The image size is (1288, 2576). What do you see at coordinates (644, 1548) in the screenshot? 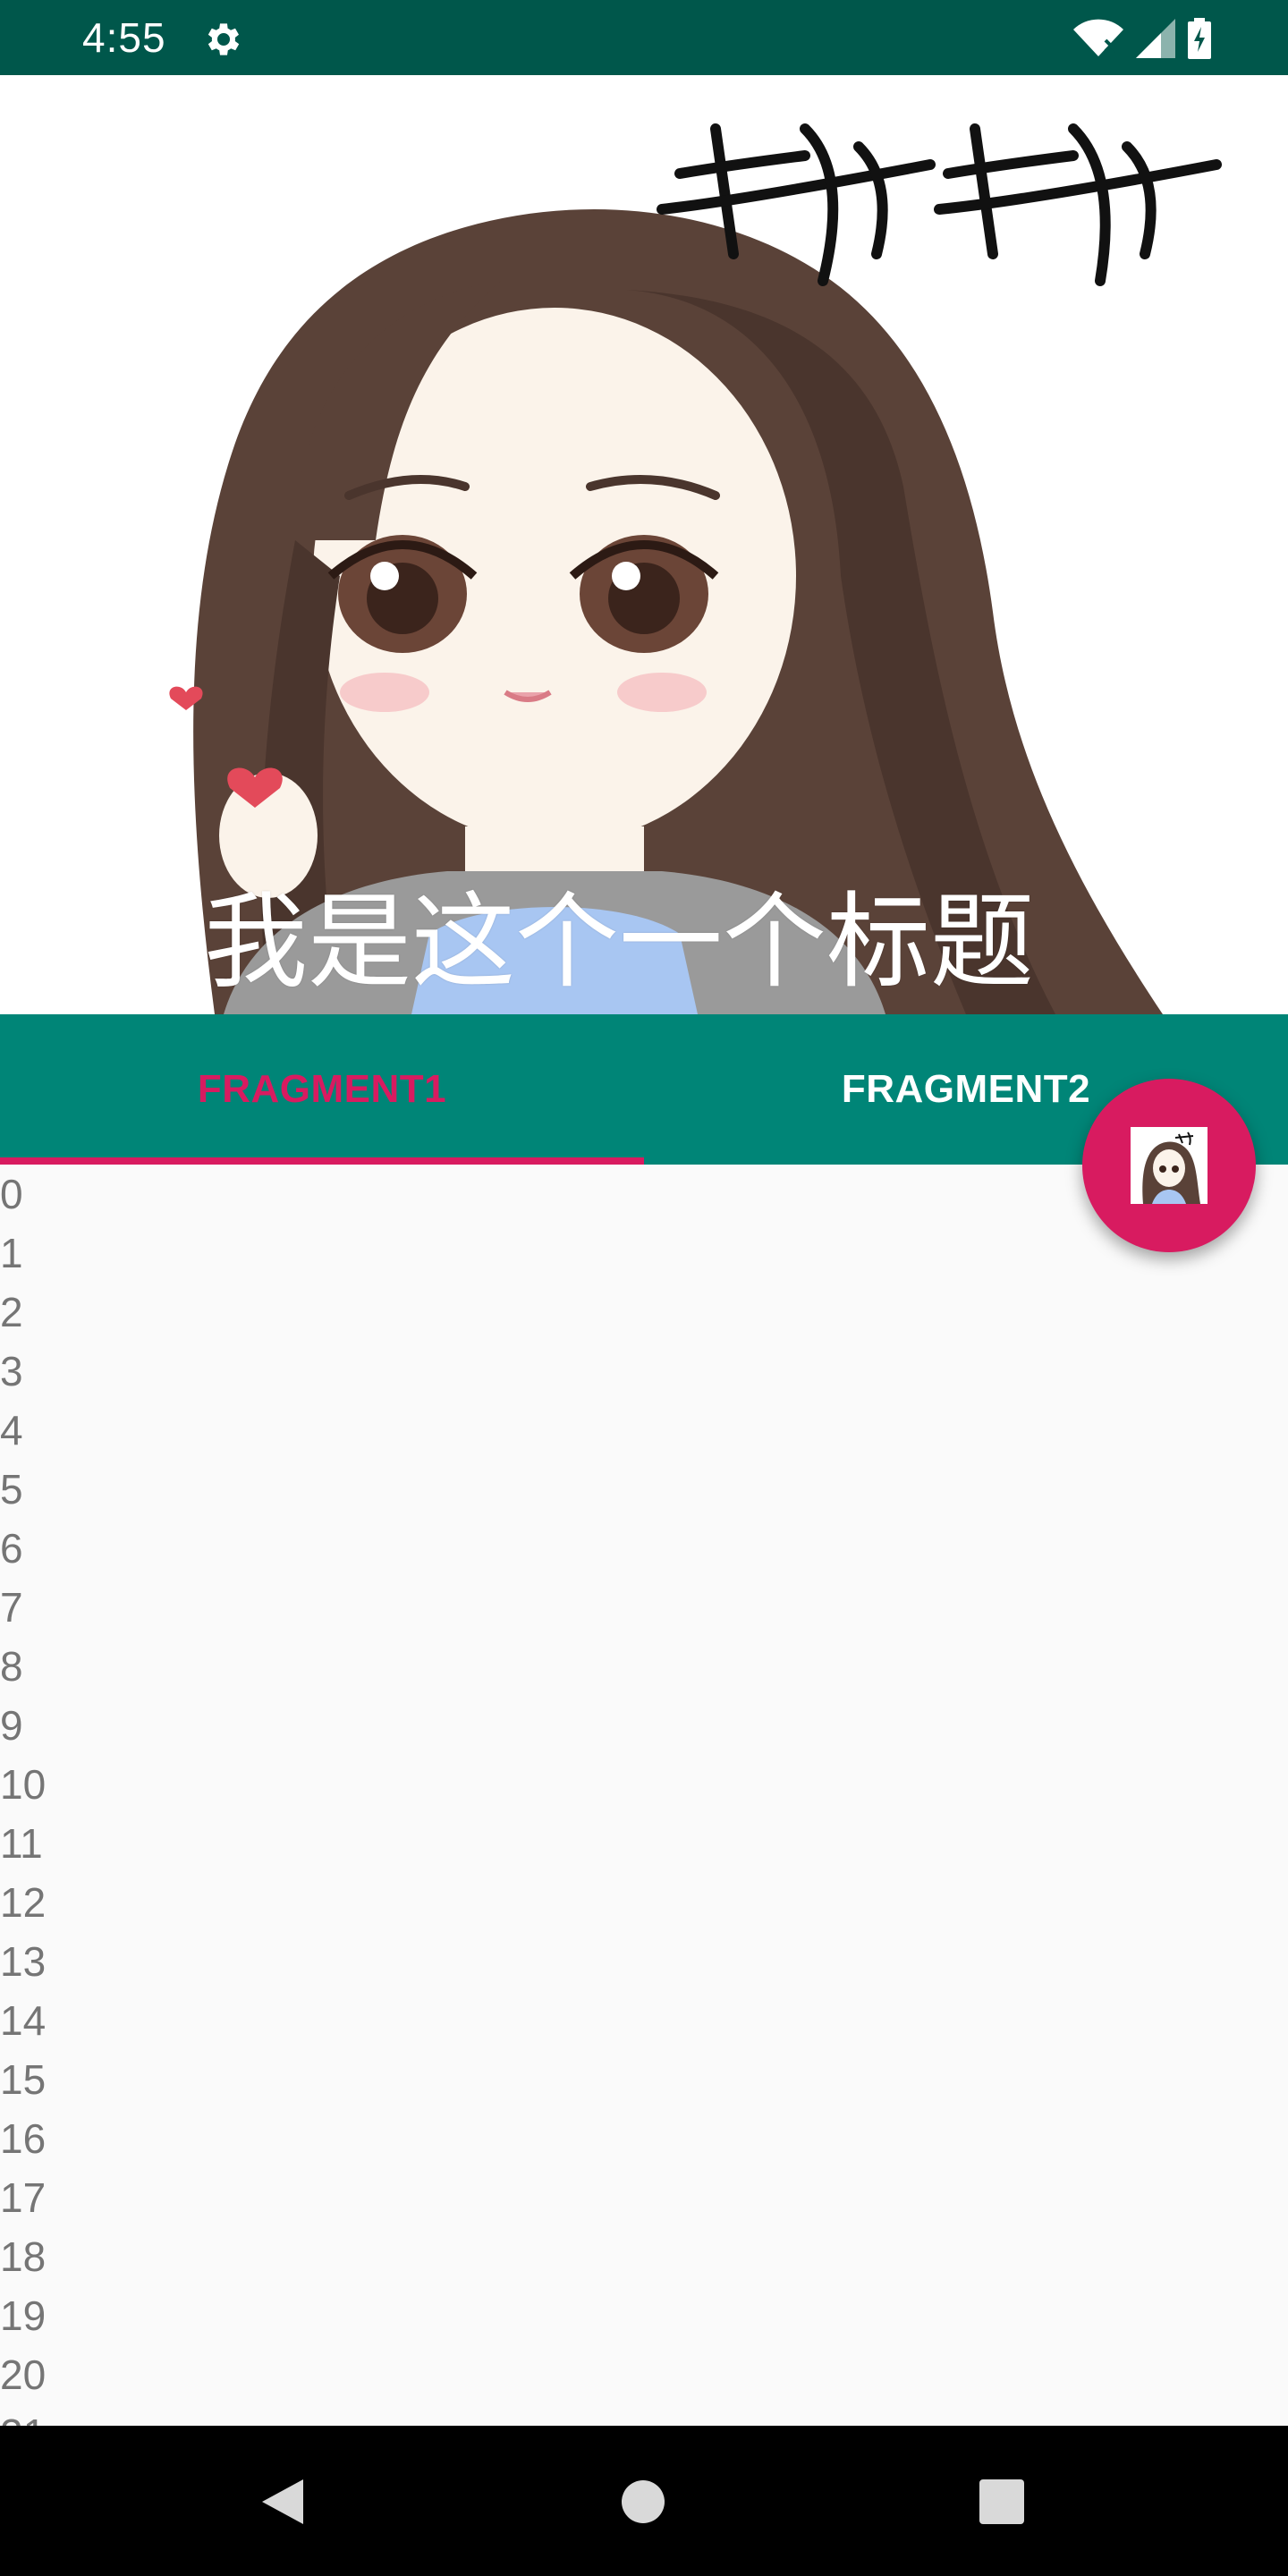
I see `list-item: 6` at bounding box center [644, 1548].